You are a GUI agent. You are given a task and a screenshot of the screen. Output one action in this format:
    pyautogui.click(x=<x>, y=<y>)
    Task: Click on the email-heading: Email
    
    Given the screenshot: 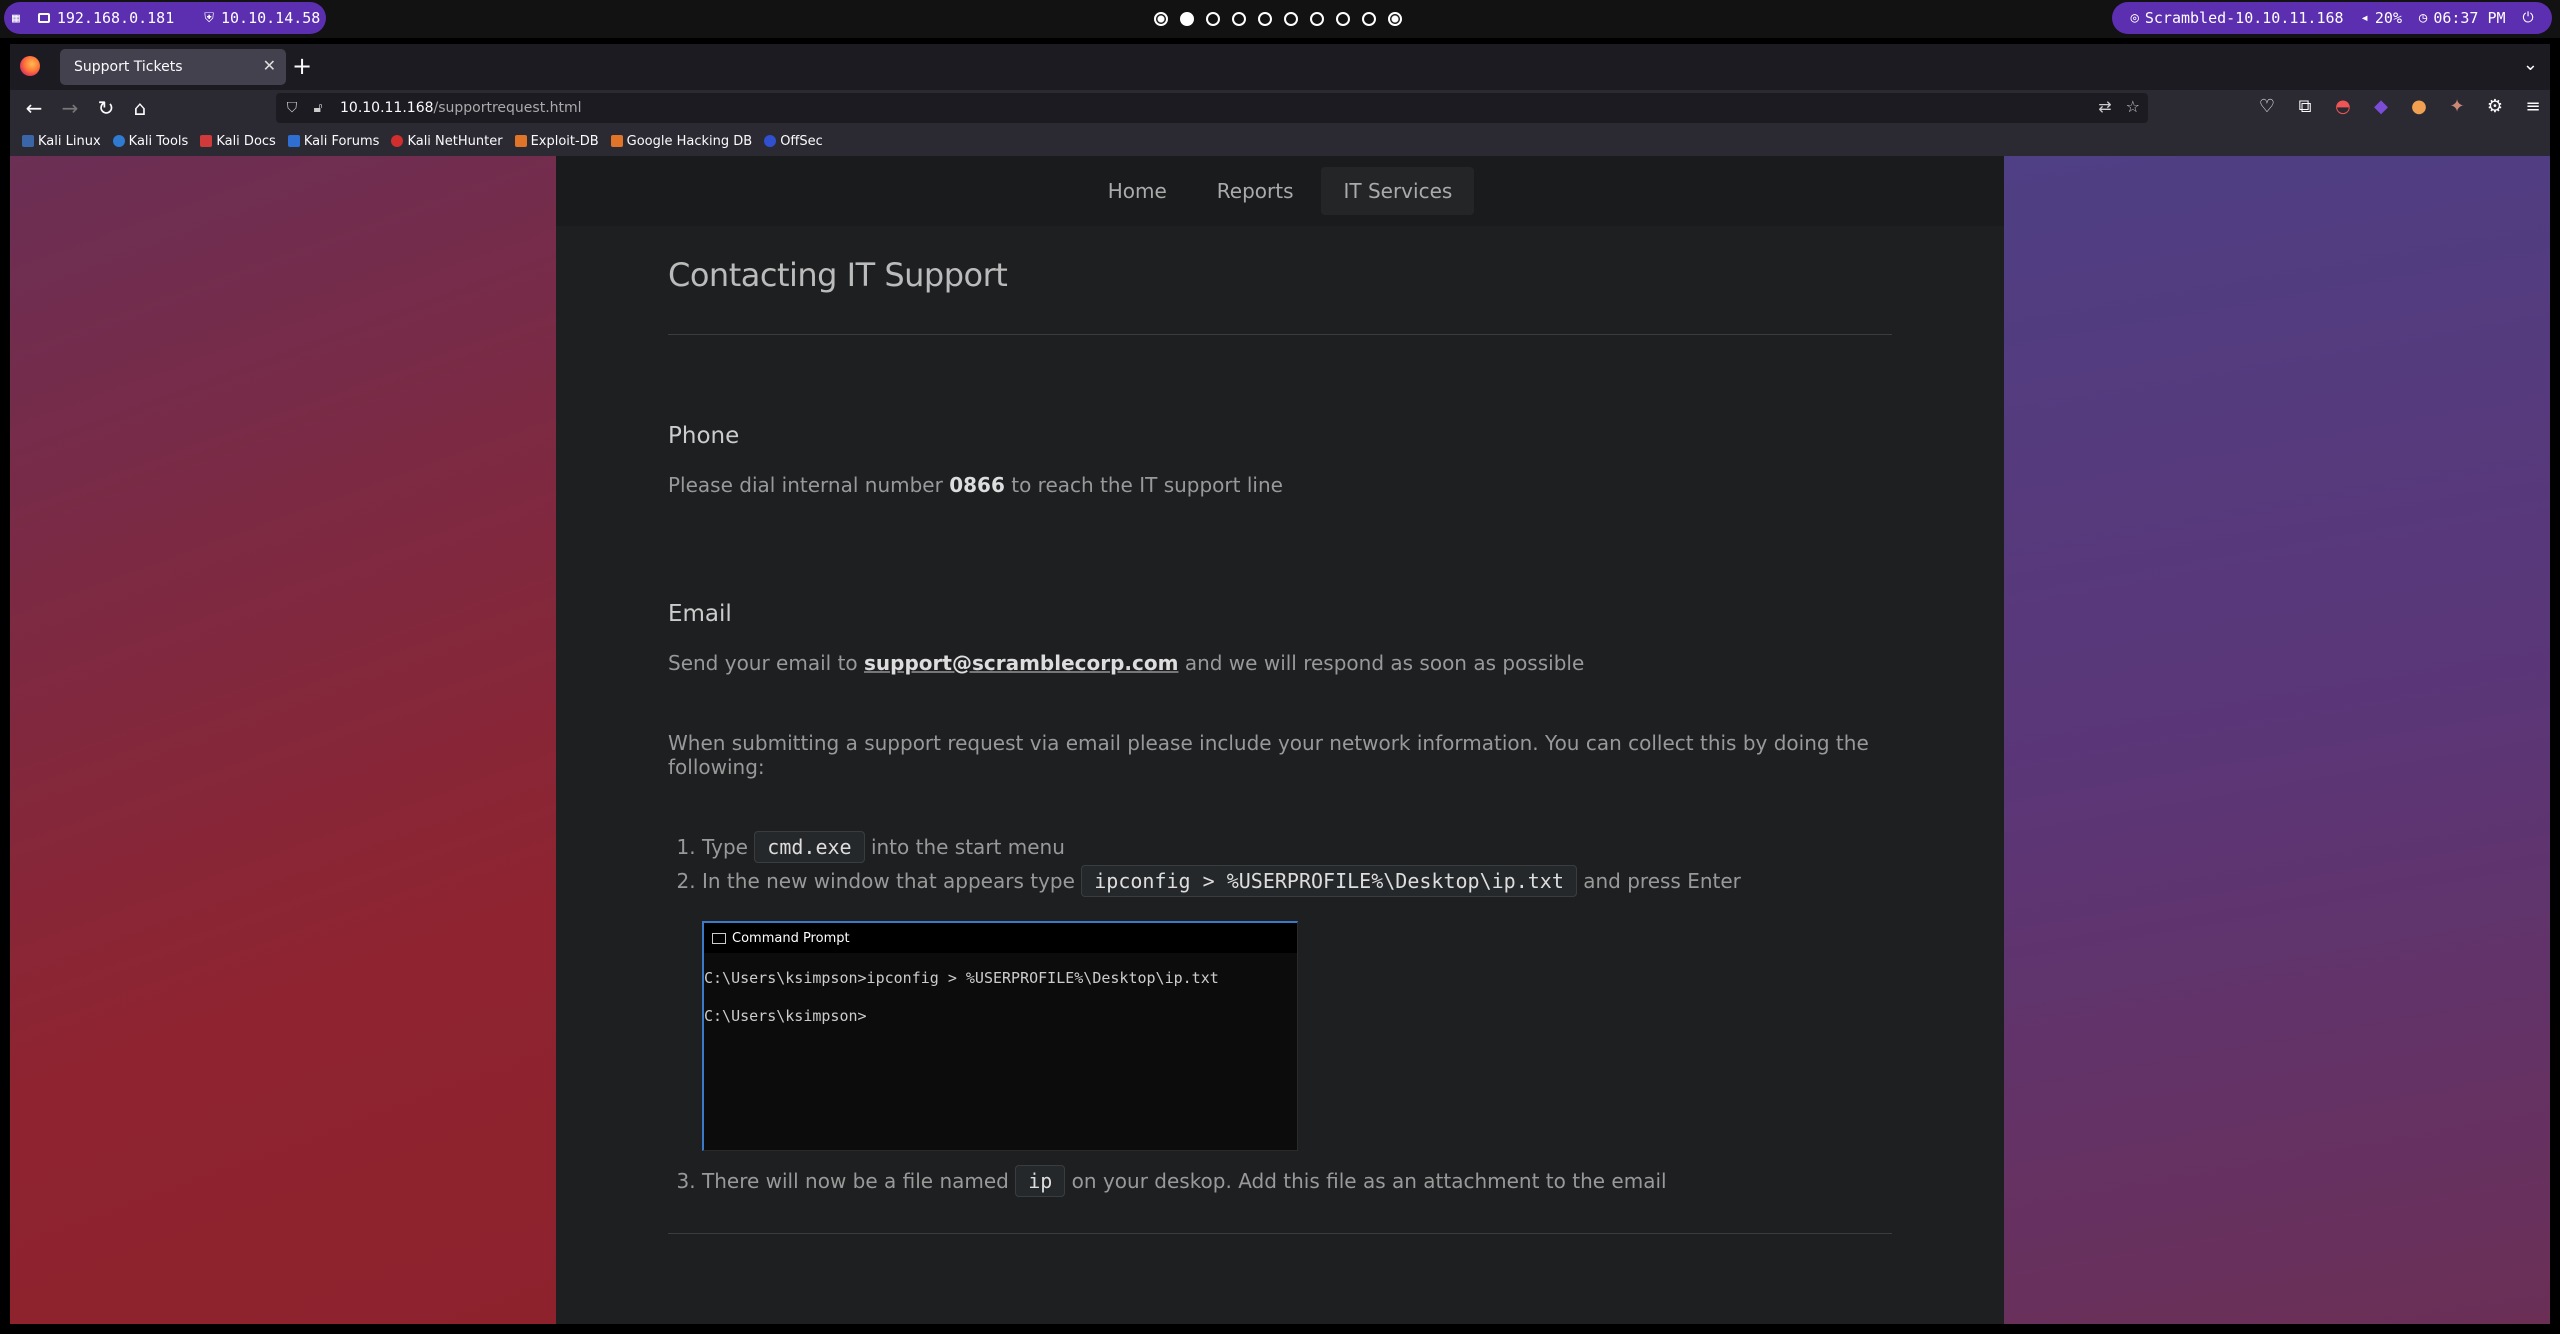 What is the action you would take?
    pyautogui.click(x=700, y=614)
    